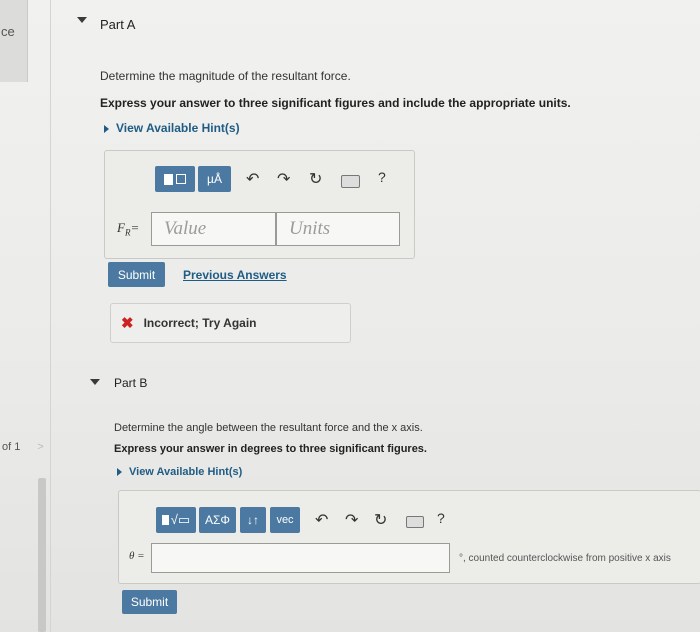 The image size is (700, 632). I want to click on feedback-text: Incorrect; Try Again, so click(200, 323).